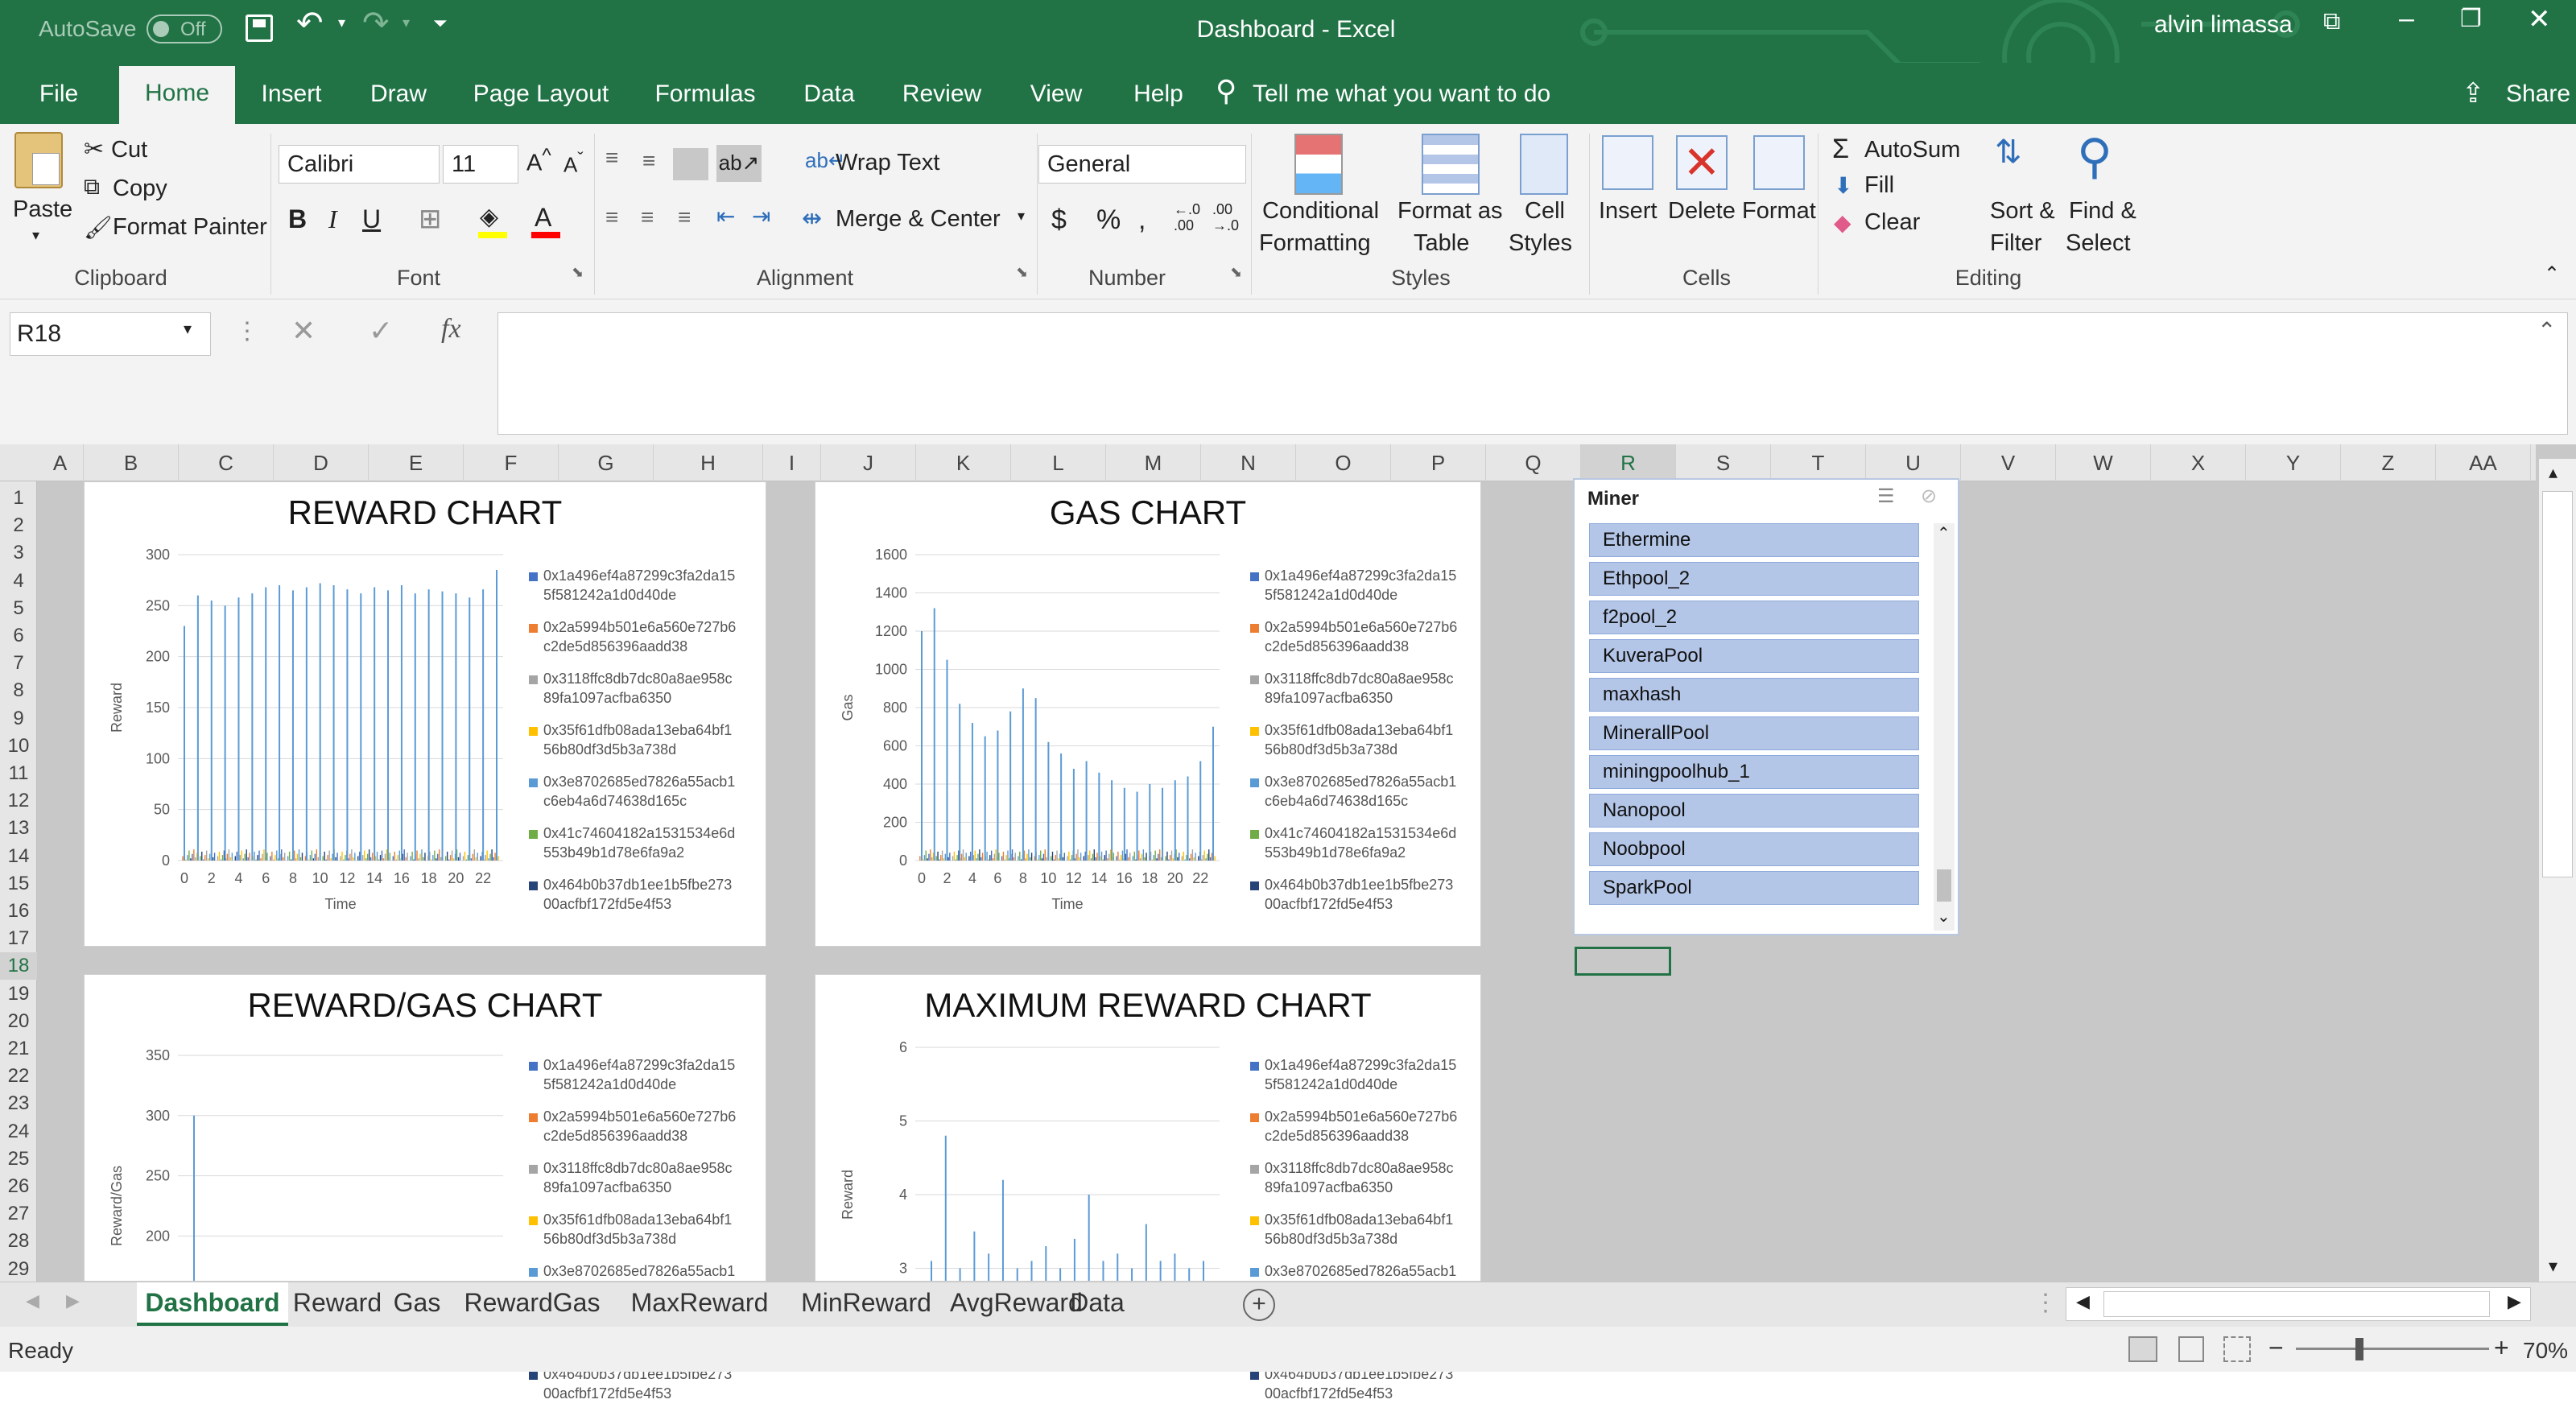 The image size is (2576, 1416). Describe the element at coordinates (60, 463) in the screenshot. I see `column-header: A` at that location.